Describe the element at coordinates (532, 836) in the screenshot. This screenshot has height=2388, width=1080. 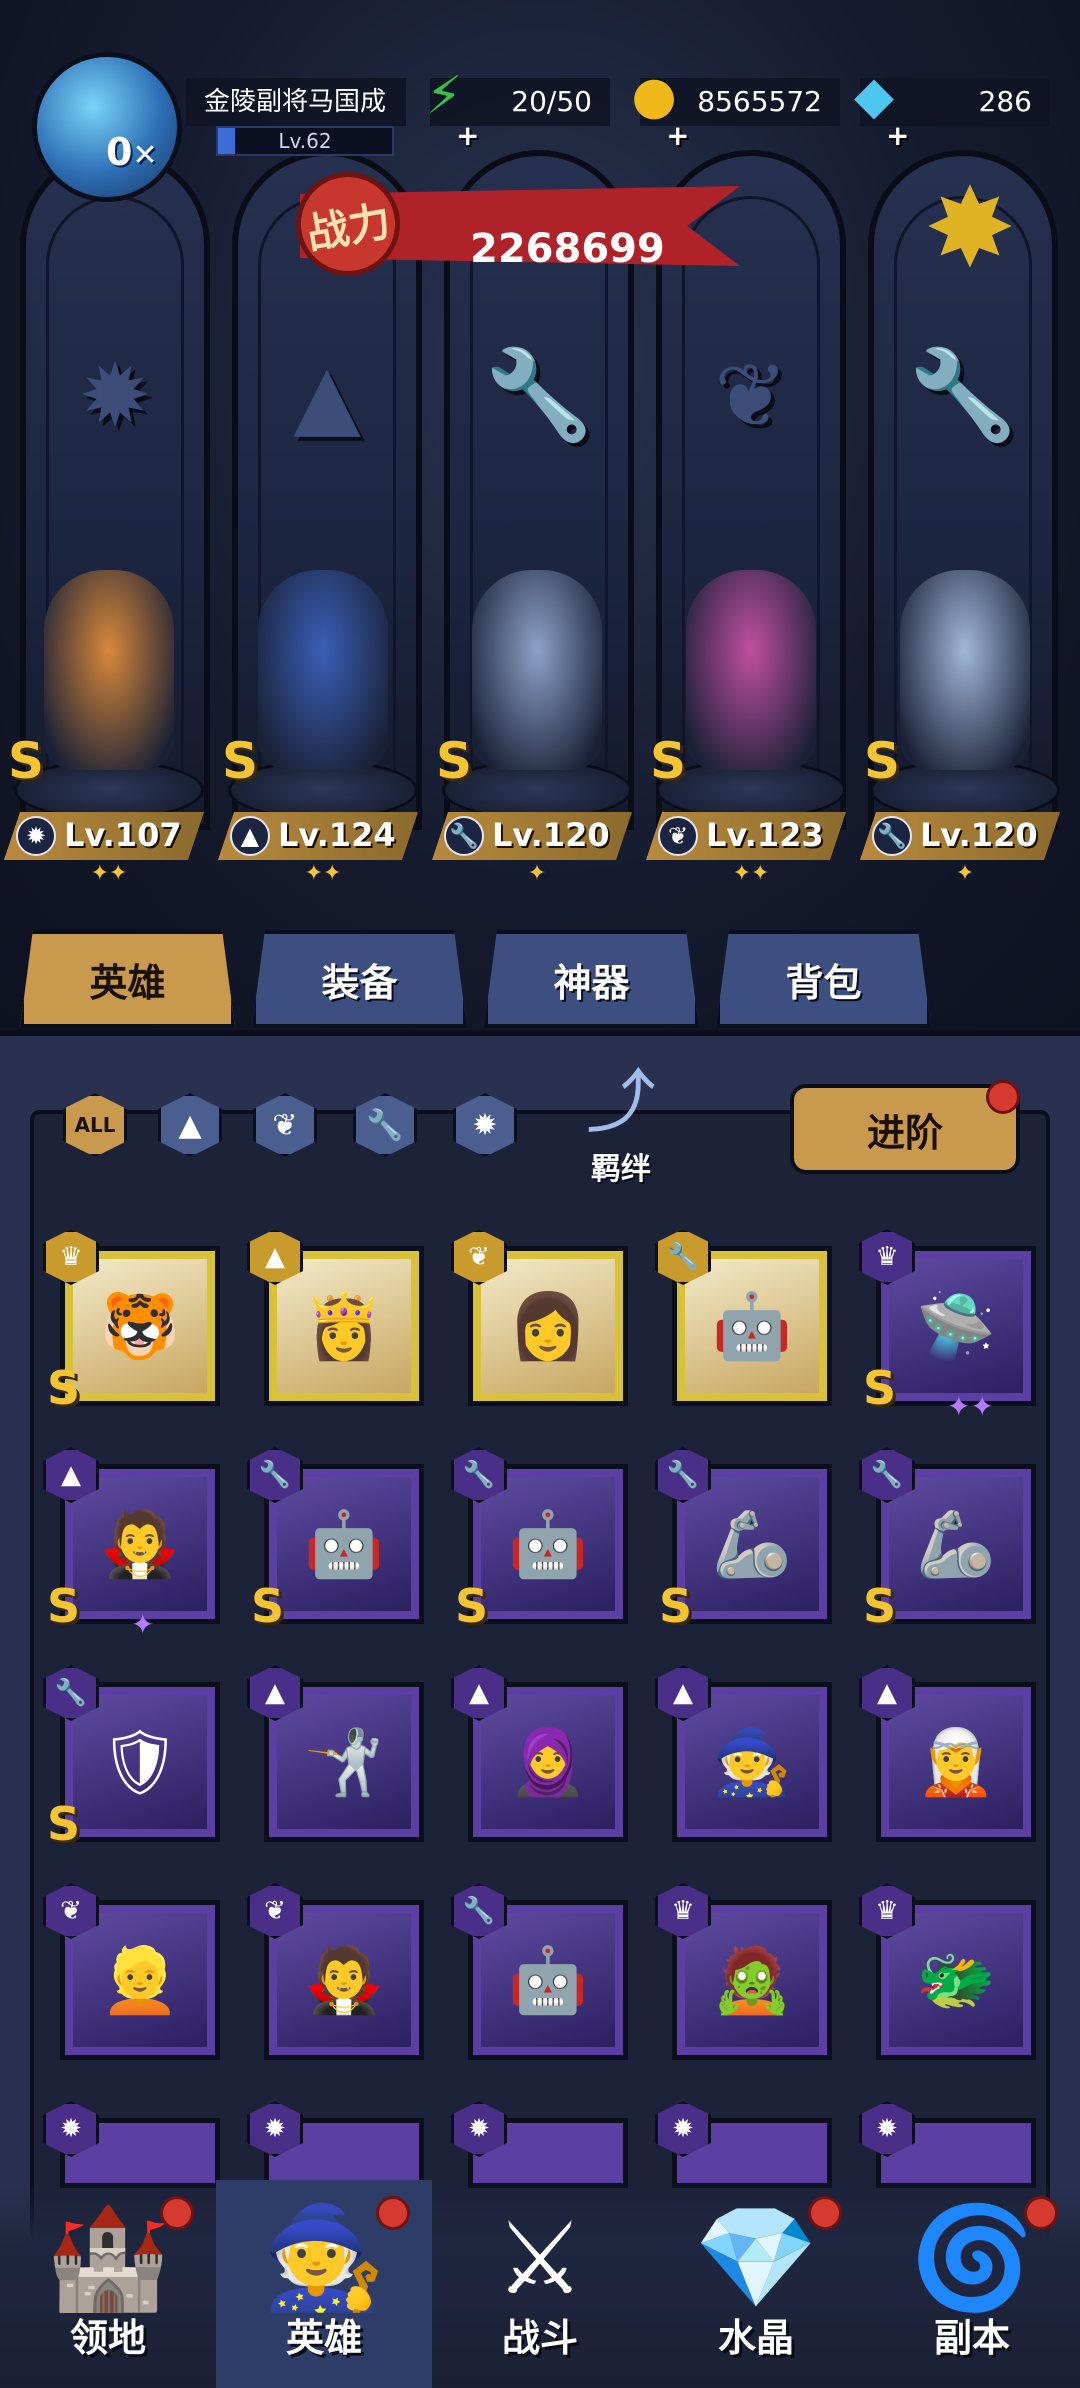
I see `hero-level-plate: 🔧 Lv.120` at that location.